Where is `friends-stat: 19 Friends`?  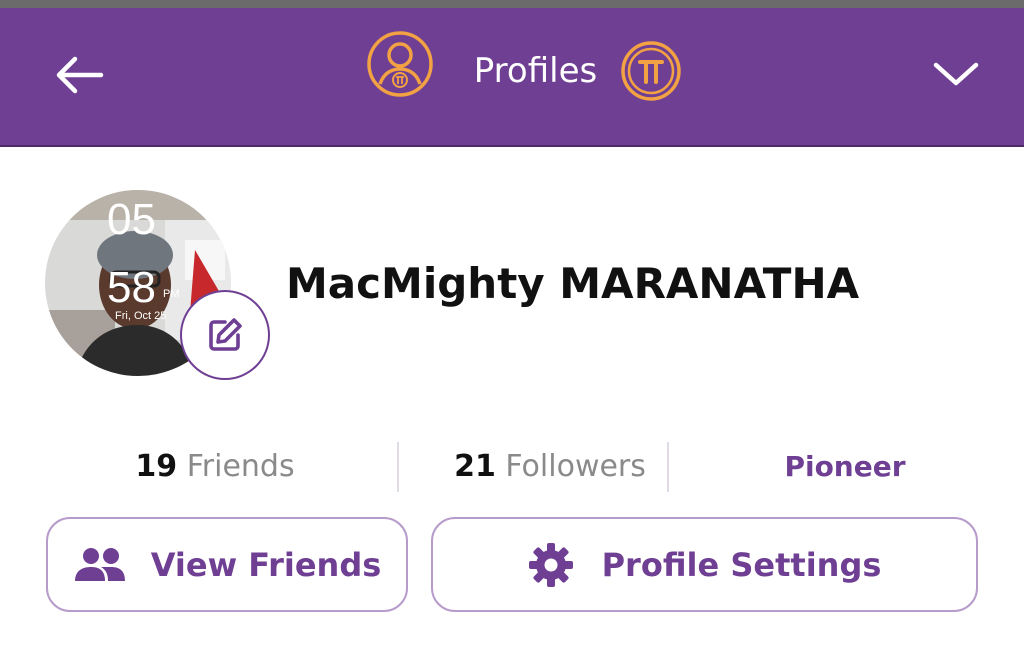 friends-stat: 19 Friends is located at coordinates (215, 467).